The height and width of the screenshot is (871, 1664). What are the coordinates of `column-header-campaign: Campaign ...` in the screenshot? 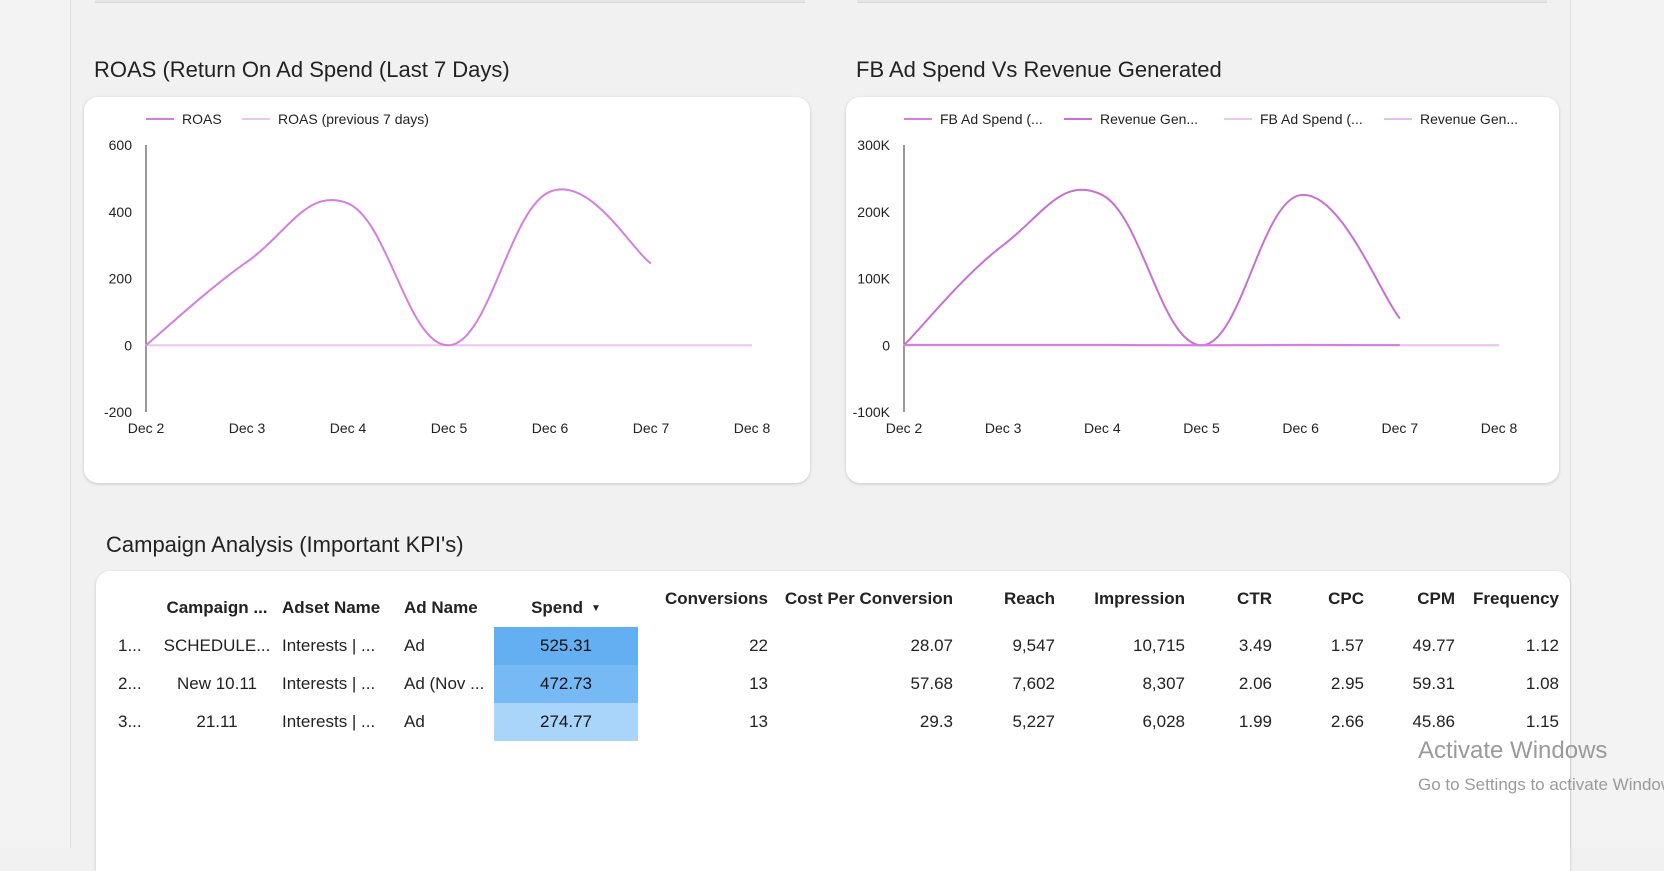 It's located at (217, 599).